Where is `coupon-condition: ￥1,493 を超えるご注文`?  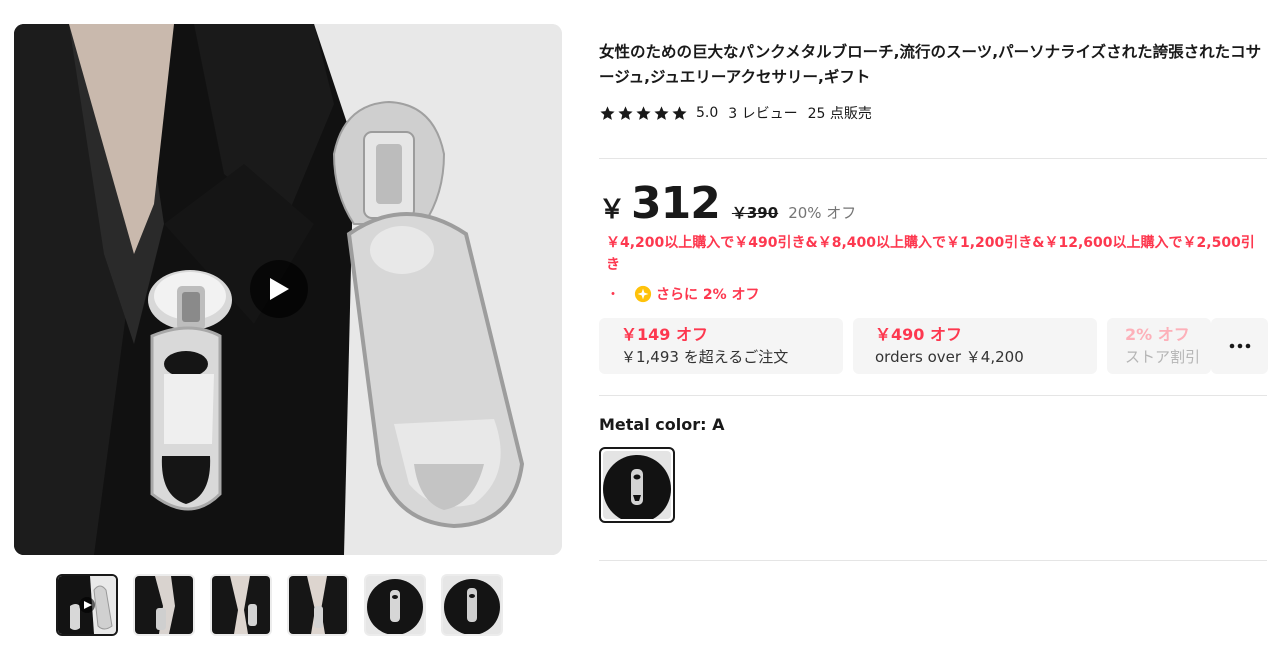 coupon-condition: ￥1,493 を超えるご注文 is located at coordinates (705, 357).